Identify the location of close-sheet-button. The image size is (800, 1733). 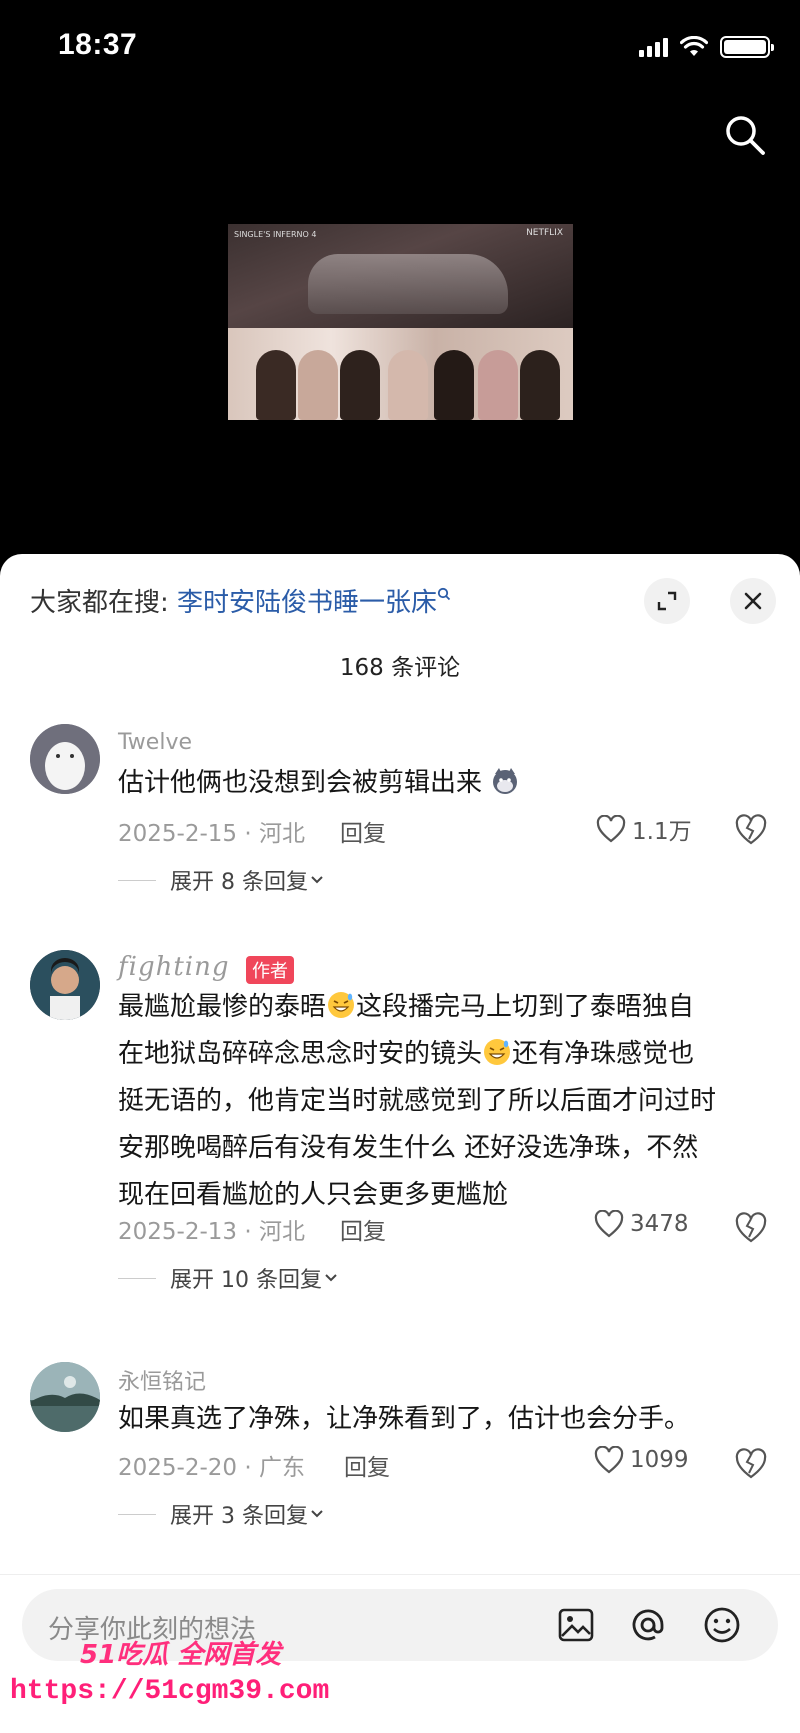
(753, 601).